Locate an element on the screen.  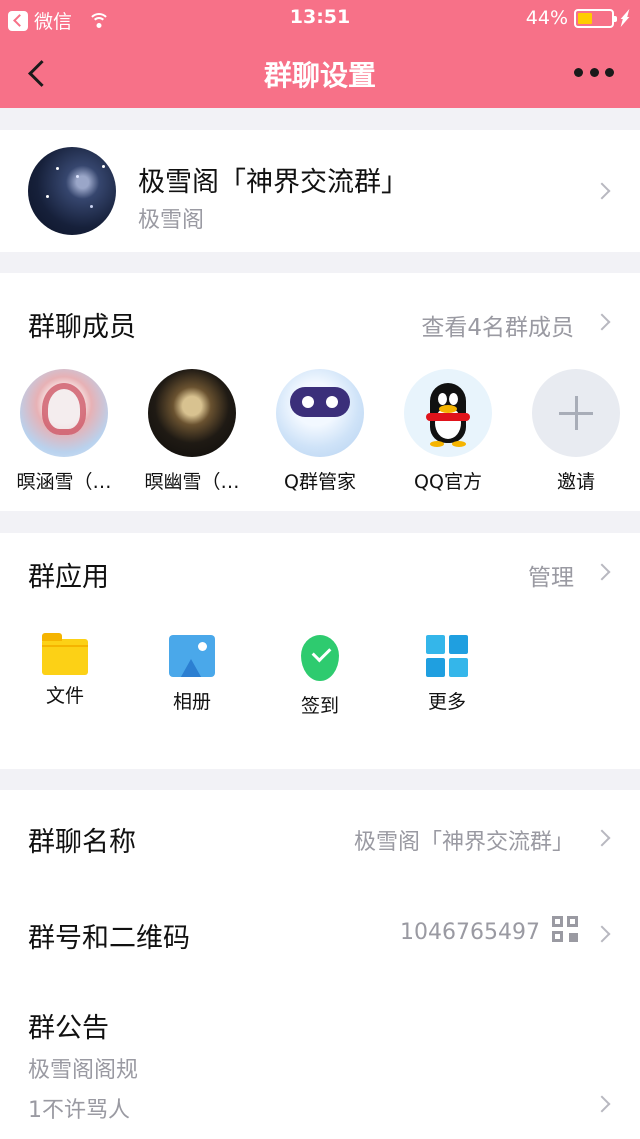
qq-group-manager-robot-avatar is located at coordinates (320, 413).